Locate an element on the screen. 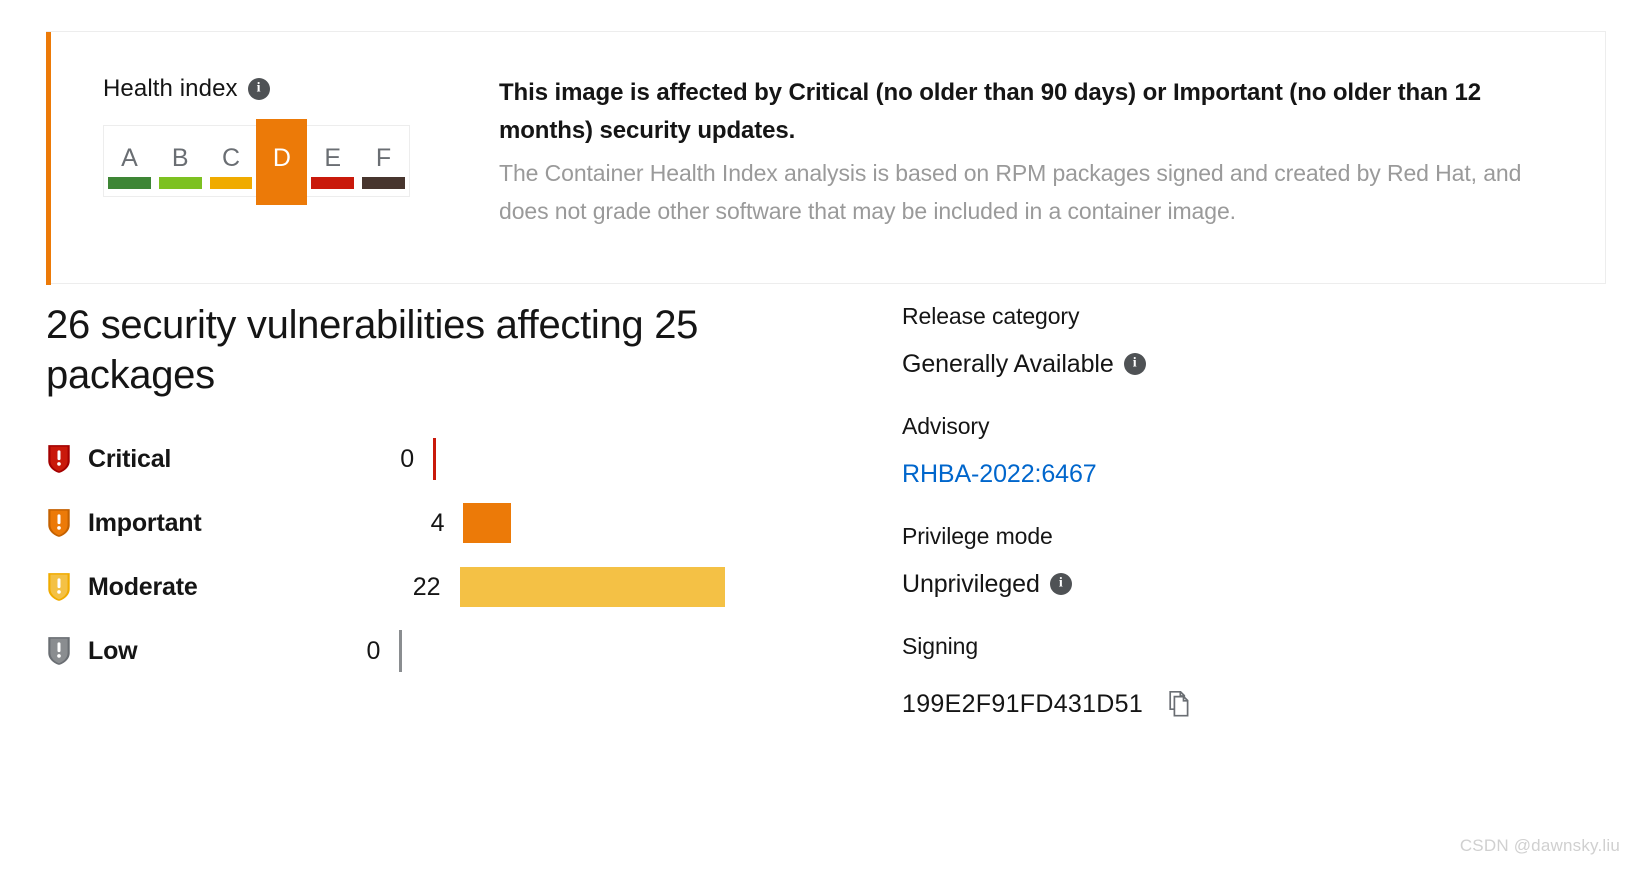  grade-cell-b: B is located at coordinates (180, 161).